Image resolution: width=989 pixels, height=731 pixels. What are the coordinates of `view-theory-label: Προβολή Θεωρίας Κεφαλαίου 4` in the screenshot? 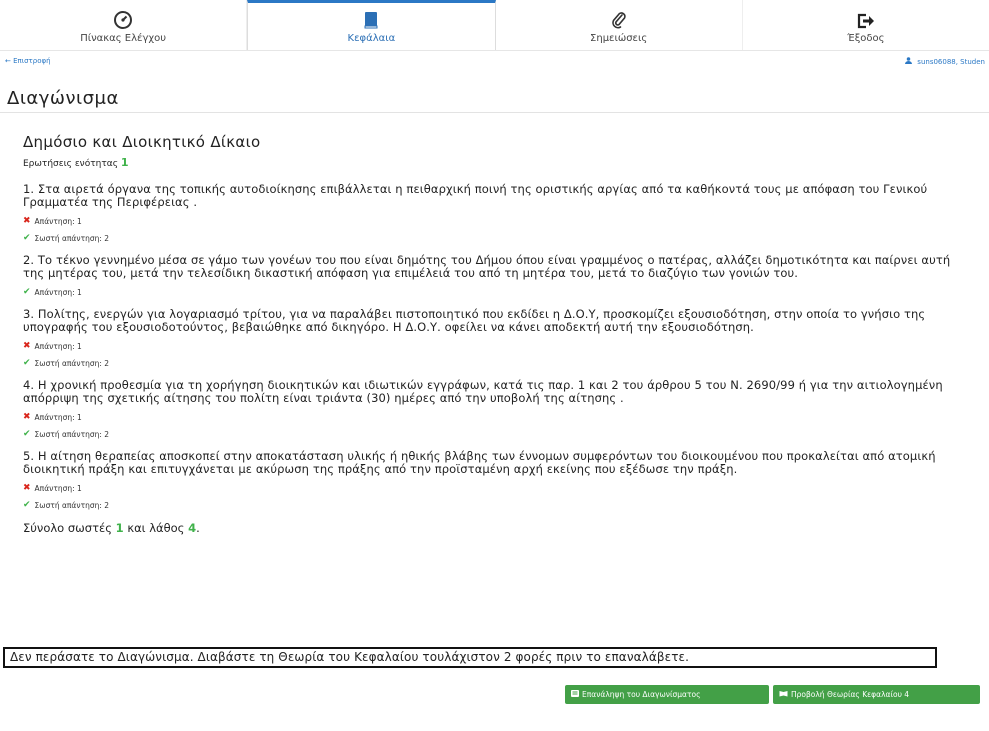 It's located at (850, 694).